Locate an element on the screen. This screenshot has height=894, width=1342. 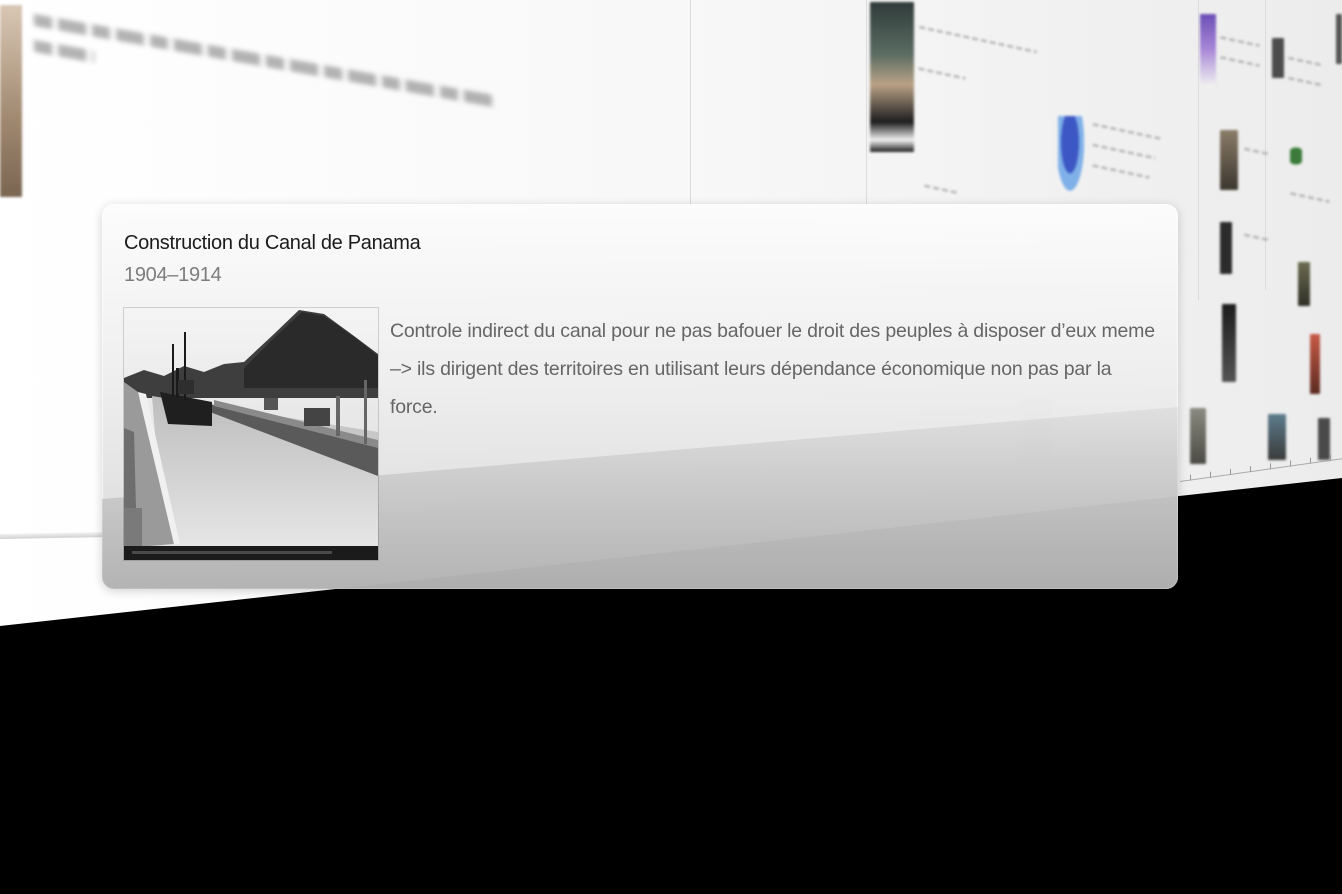
blurred-event-text is located at coordinates (269, 90).